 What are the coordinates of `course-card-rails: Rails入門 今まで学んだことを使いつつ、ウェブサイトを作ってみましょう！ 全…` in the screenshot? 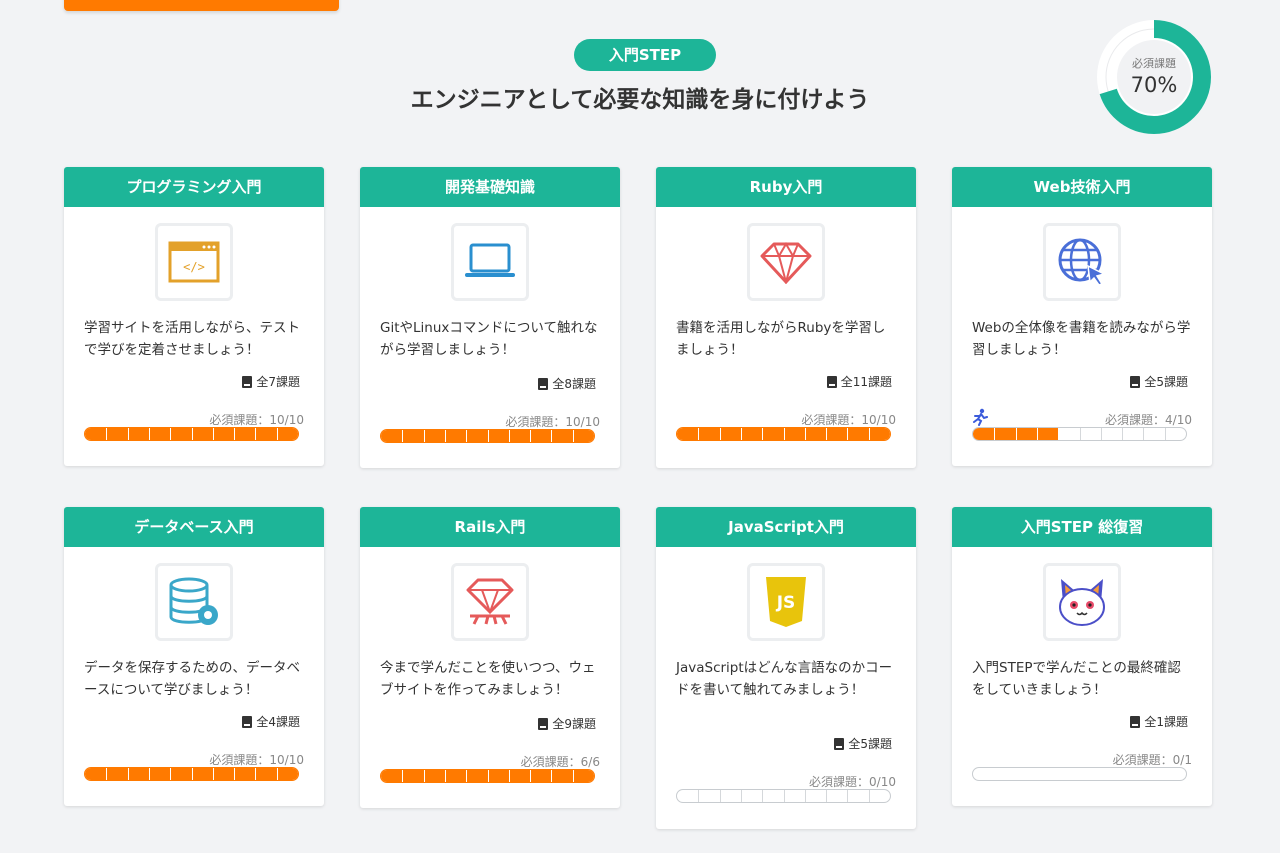 It's located at (490, 657).